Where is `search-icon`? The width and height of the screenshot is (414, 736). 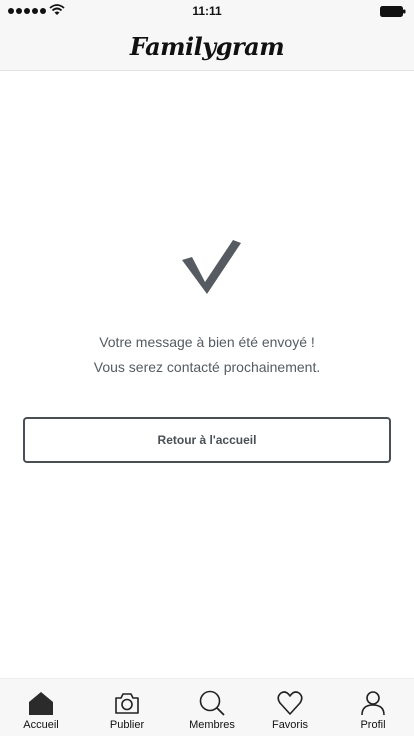
search-icon is located at coordinates (212, 703).